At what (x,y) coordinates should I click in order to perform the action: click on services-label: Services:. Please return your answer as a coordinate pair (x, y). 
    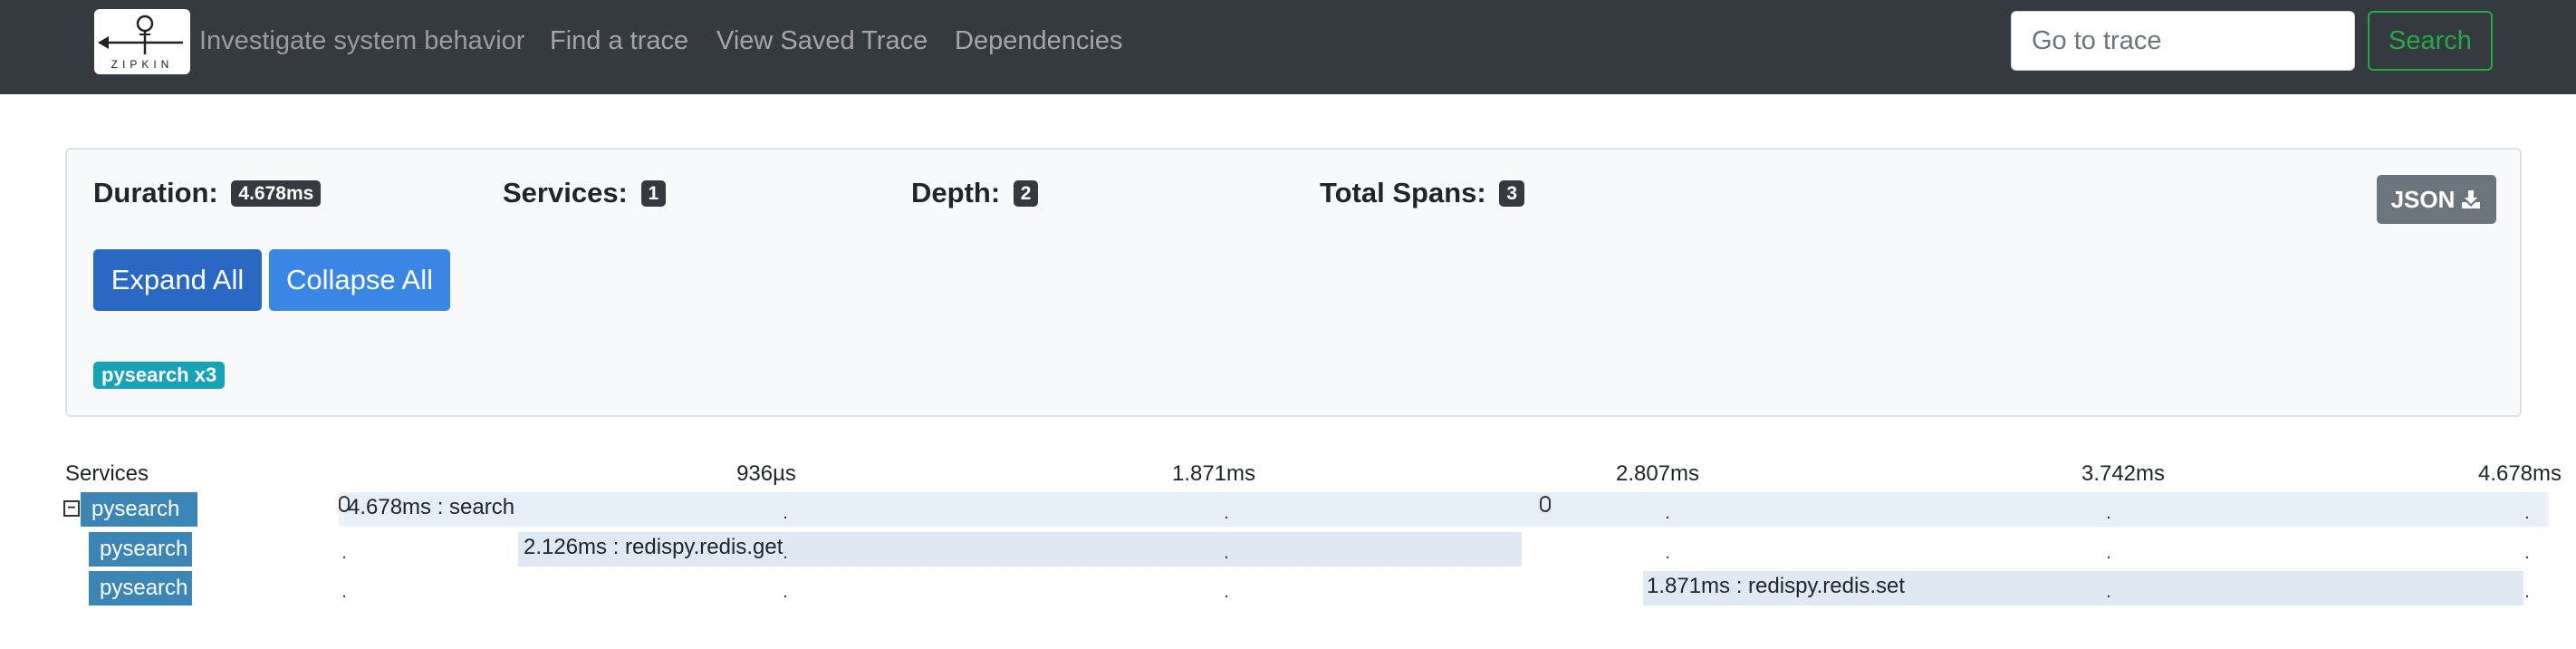
    Looking at the image, I should click on (565, 192).